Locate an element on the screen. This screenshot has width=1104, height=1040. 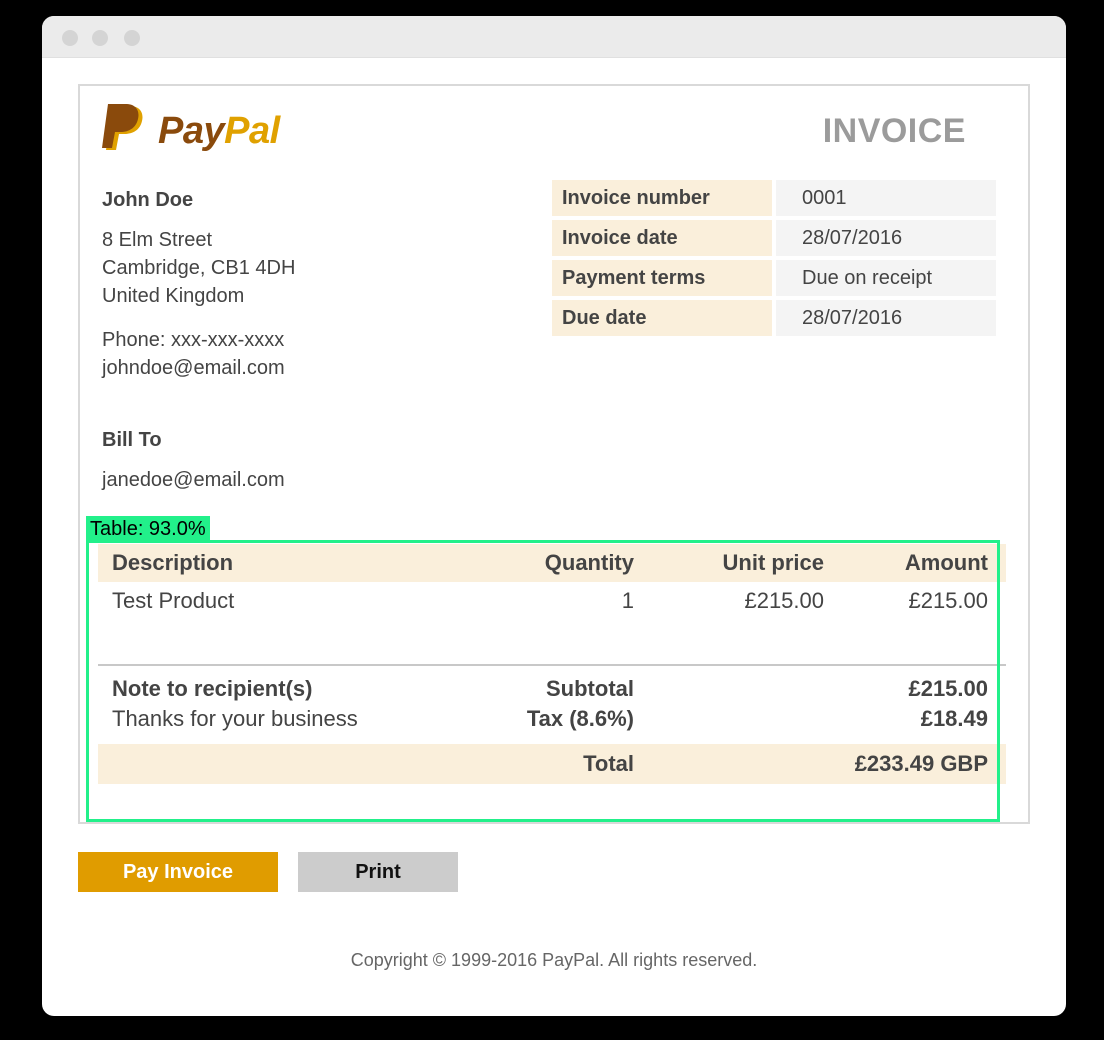
print-button: Print is located at coordinates (378, 872).